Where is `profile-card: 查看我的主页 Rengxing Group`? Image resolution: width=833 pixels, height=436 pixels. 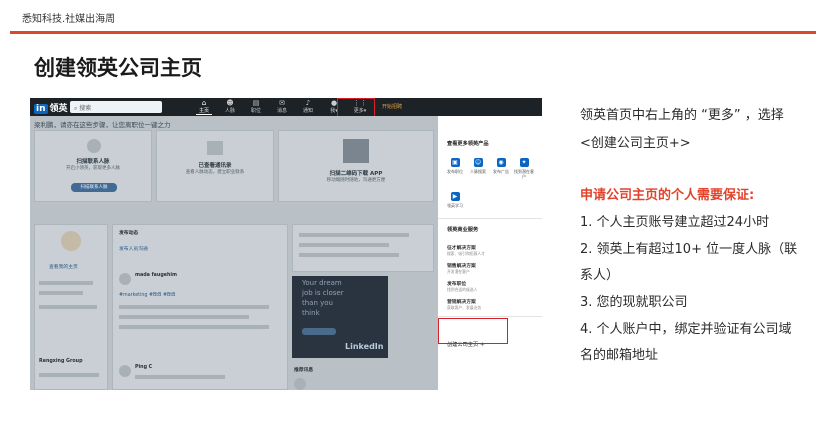
profile-card: 查看我的主页 Rengxing Group is located at coordinates (71, 307).